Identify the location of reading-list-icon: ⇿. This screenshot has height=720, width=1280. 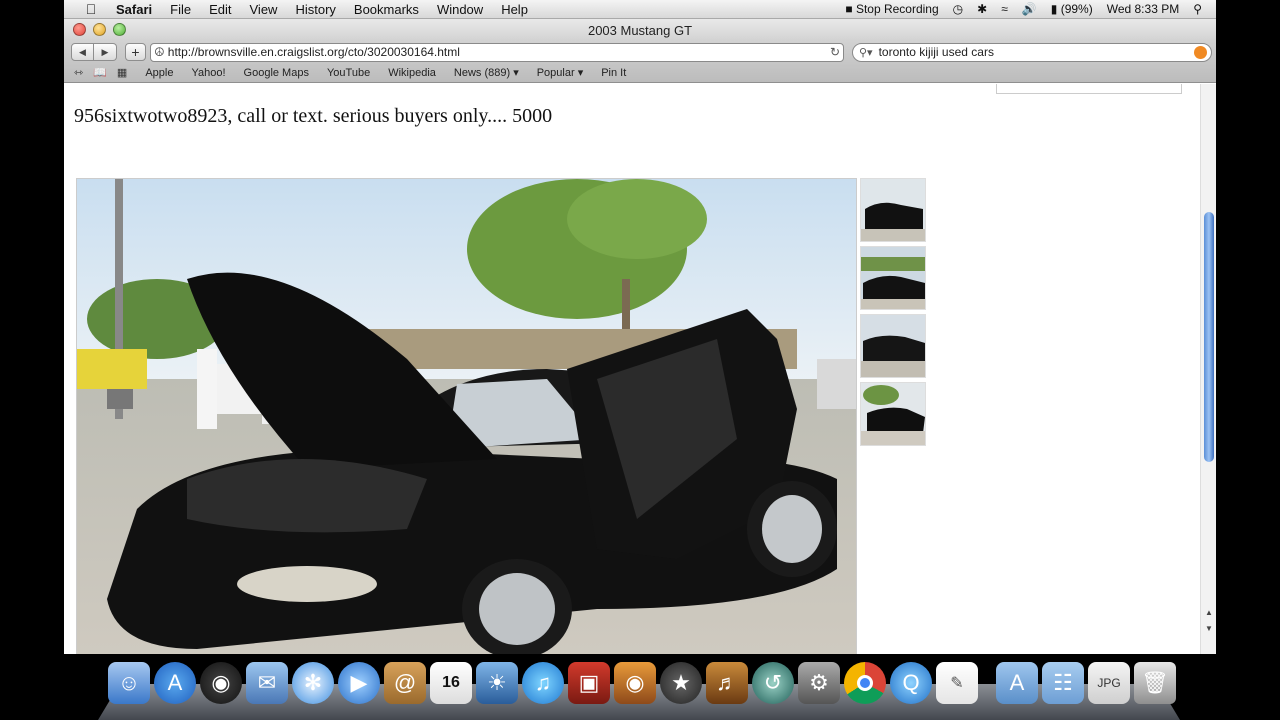
(78, 72).